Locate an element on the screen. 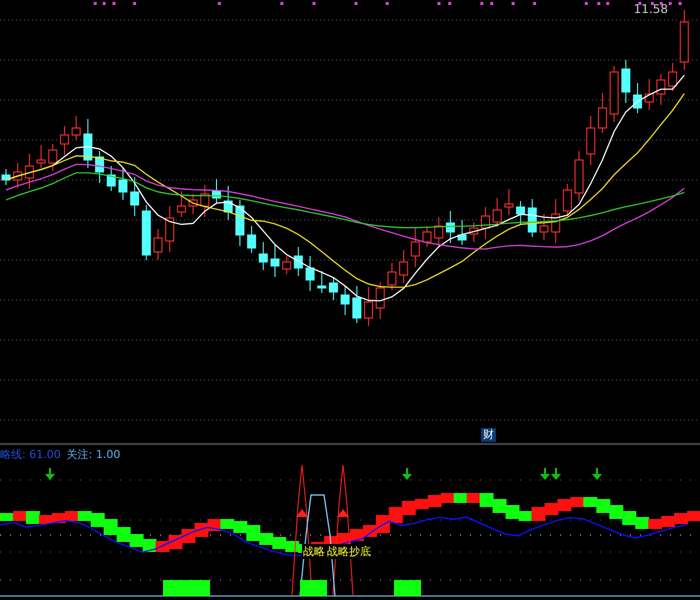 This screenshot has height=600, width=700. info-marker: 财 is located at coordinates (488, 435).